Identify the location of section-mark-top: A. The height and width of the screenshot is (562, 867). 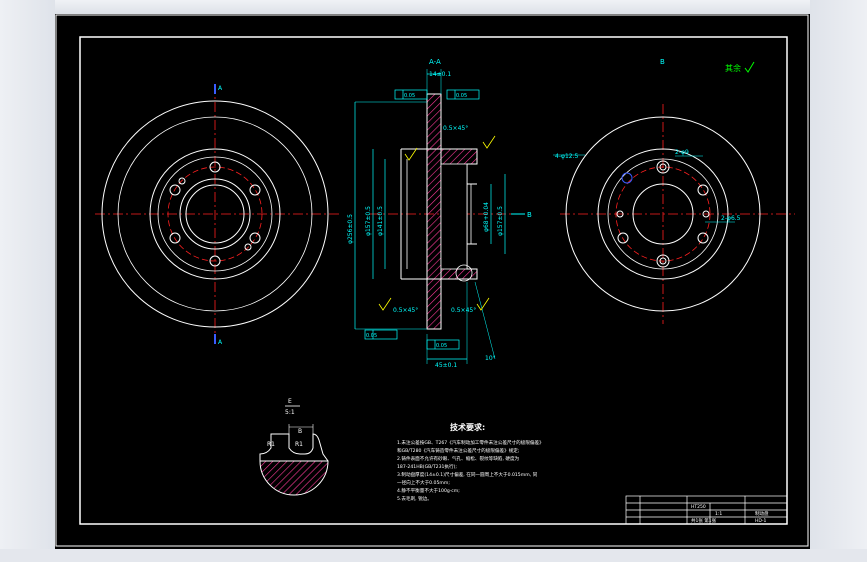
(220, 88).